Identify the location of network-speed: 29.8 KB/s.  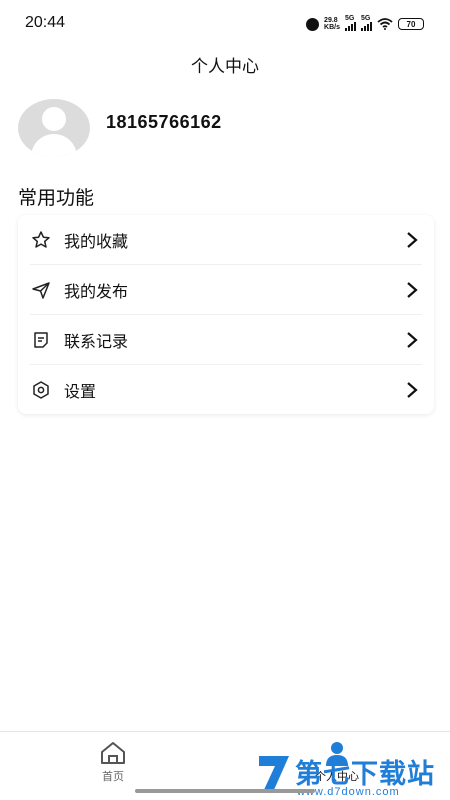
(332, 24).